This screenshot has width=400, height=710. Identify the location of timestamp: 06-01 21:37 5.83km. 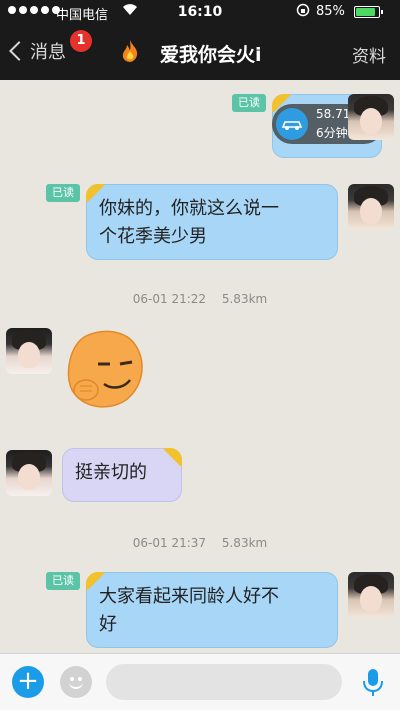
(200, 543).